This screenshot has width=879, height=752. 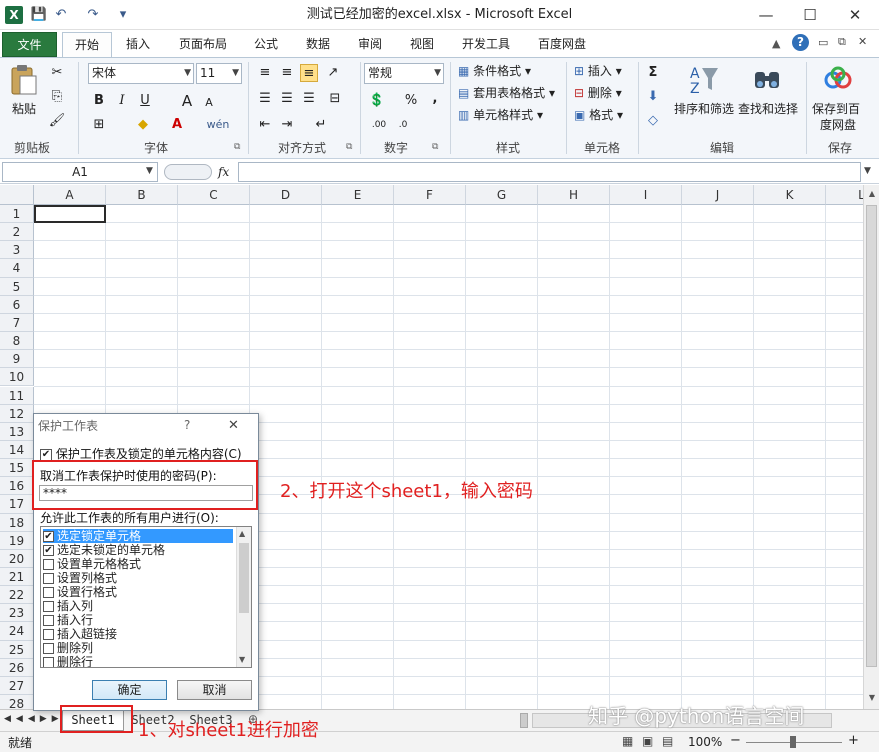 I want to click on save-to-baidu-line2: 度网盘, so click(x=838, y=124).